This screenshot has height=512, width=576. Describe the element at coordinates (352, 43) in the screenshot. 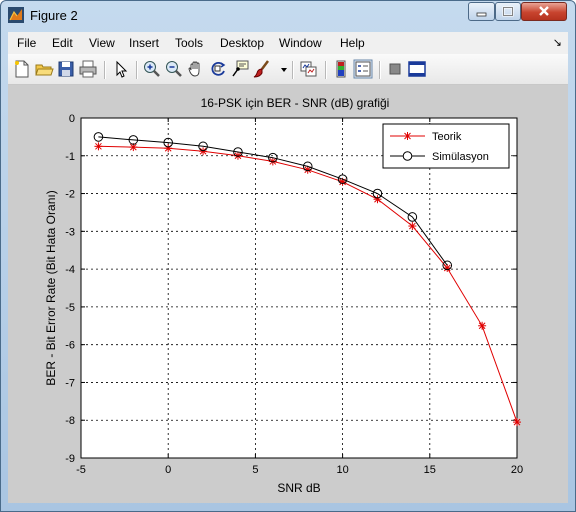

I see `menu-help: Help` at that location.